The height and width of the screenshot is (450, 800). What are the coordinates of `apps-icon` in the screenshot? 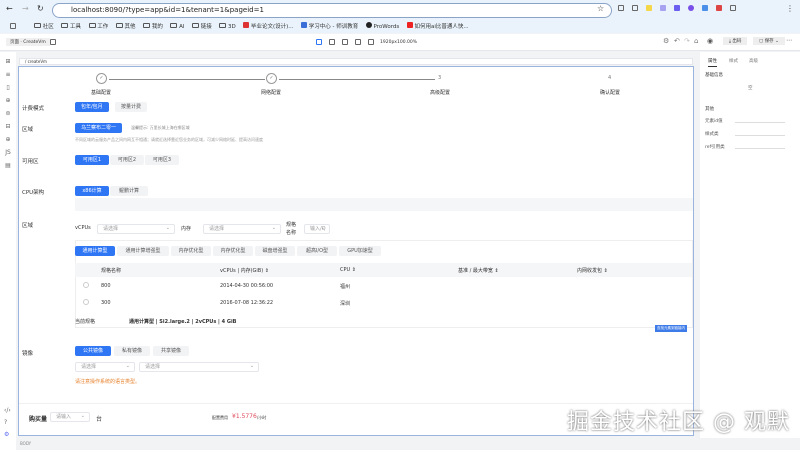 It's located at (13, 26).